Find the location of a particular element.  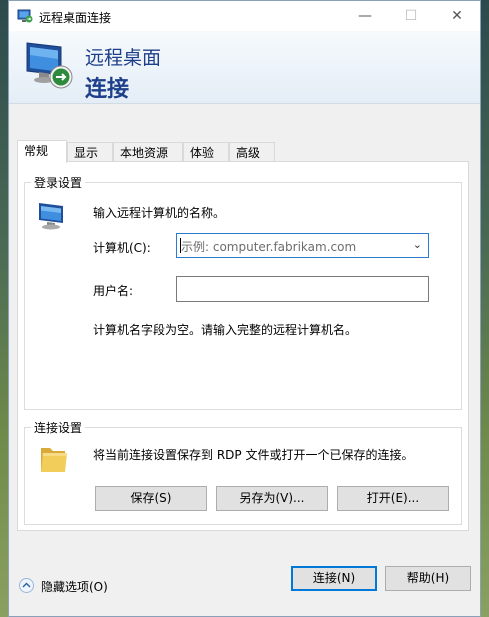

folder-icon is located at coordinates (54, 460).